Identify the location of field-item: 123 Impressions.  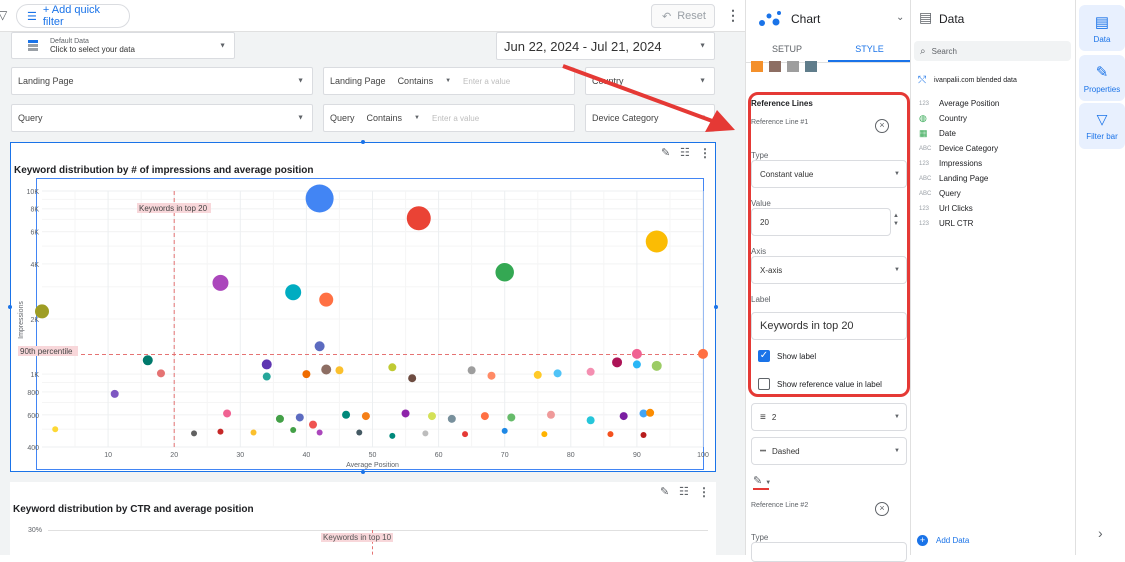
(994, 163).